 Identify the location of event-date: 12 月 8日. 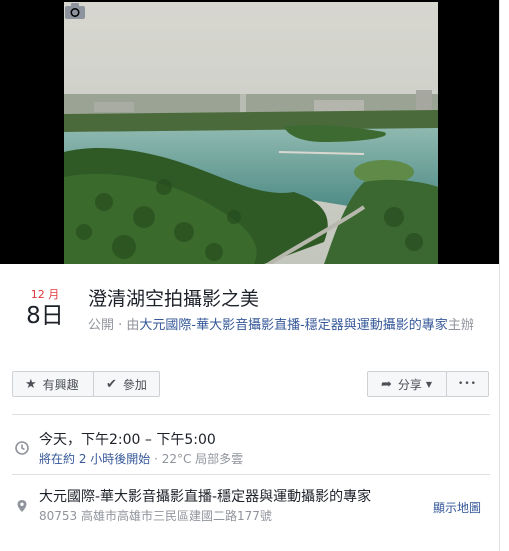
(45, 309).